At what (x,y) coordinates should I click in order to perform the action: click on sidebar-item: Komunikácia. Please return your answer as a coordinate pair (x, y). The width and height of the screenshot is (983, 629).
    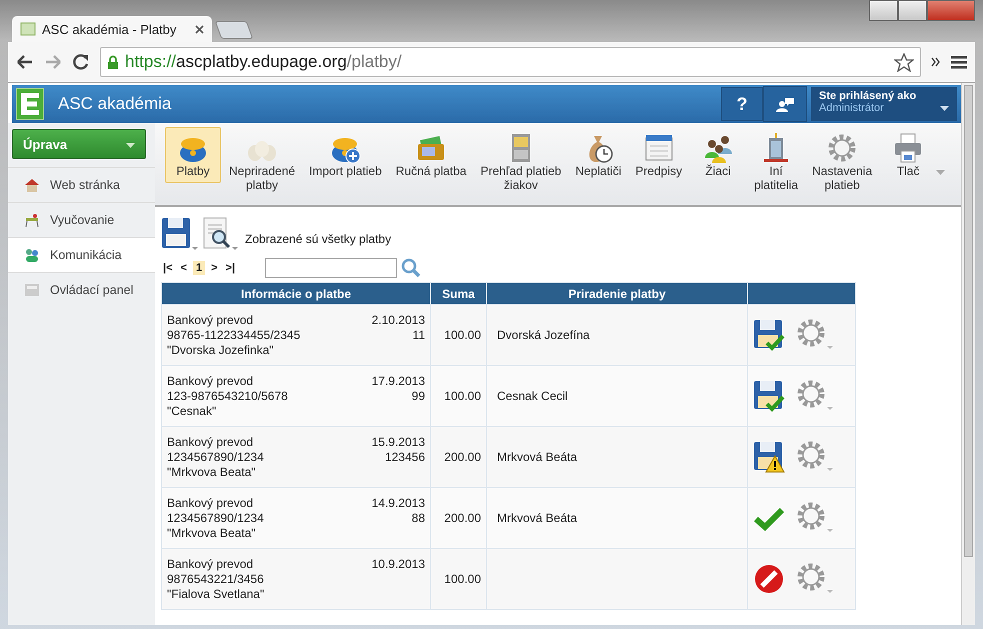
    Looking at the image, I should click on (81, 254).